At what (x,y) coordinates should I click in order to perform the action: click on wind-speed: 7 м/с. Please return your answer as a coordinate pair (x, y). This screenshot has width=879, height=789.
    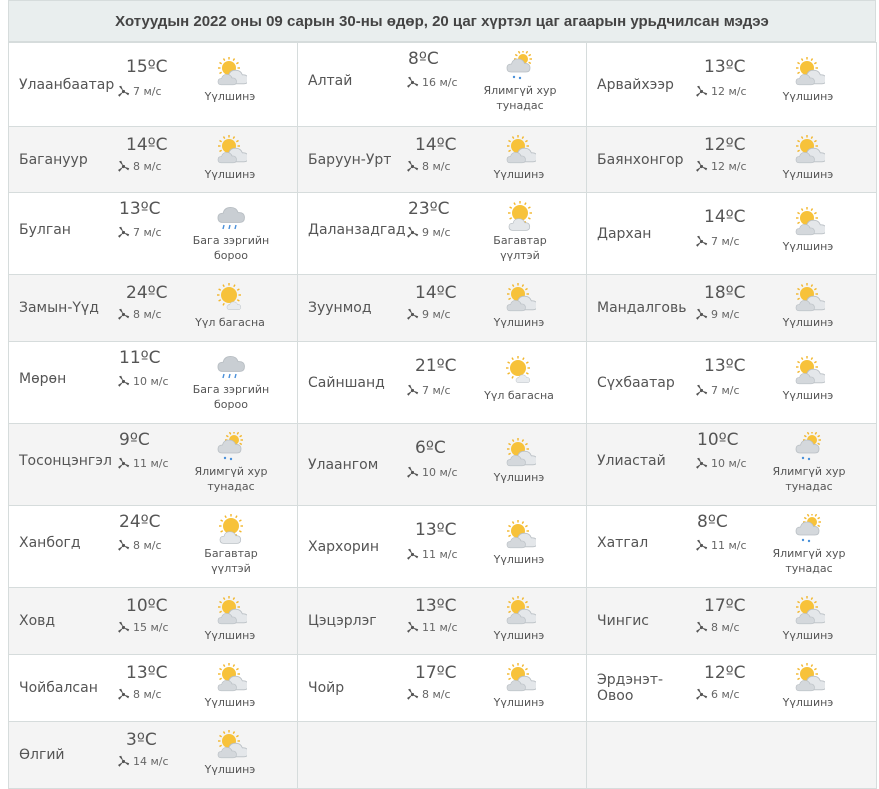
    Looking at the image, I should click on (428, 390).